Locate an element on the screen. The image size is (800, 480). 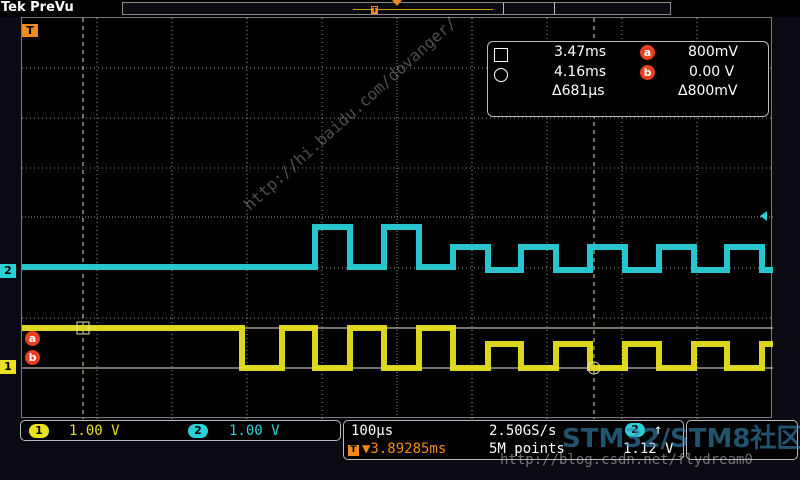
ch1-badge: 1 is located at coordinates (39, 431).